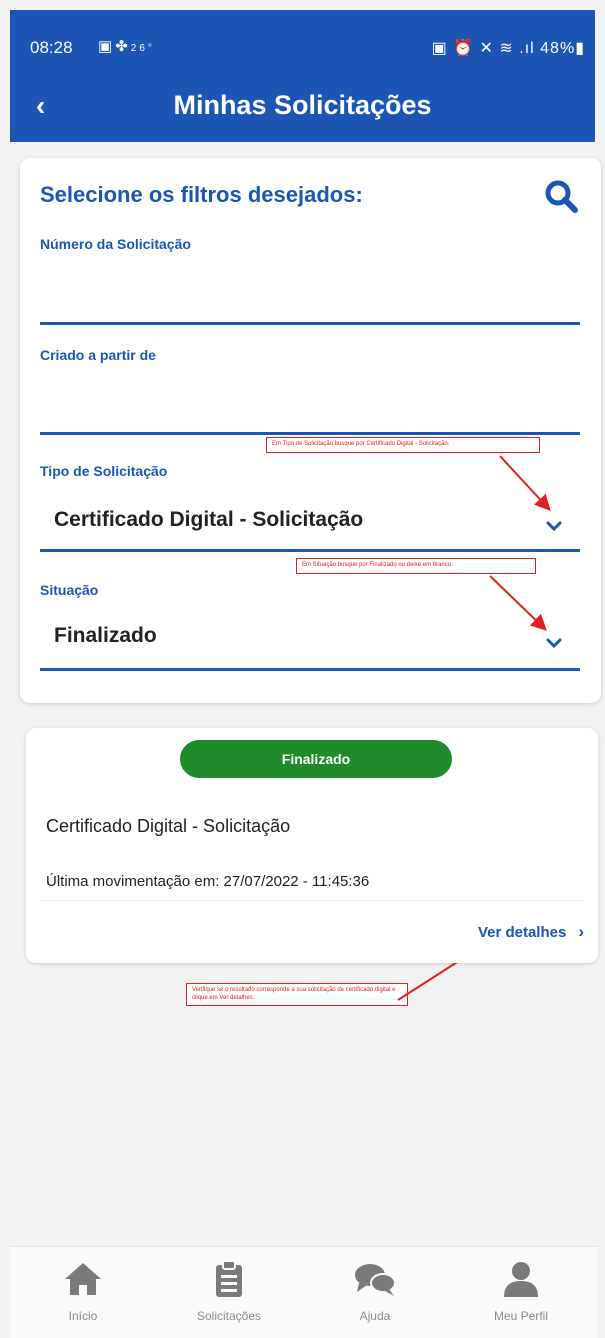 This screenshot has height=1338, width=605. I want to click on status-badge: Finalizado, so click(316, 759).